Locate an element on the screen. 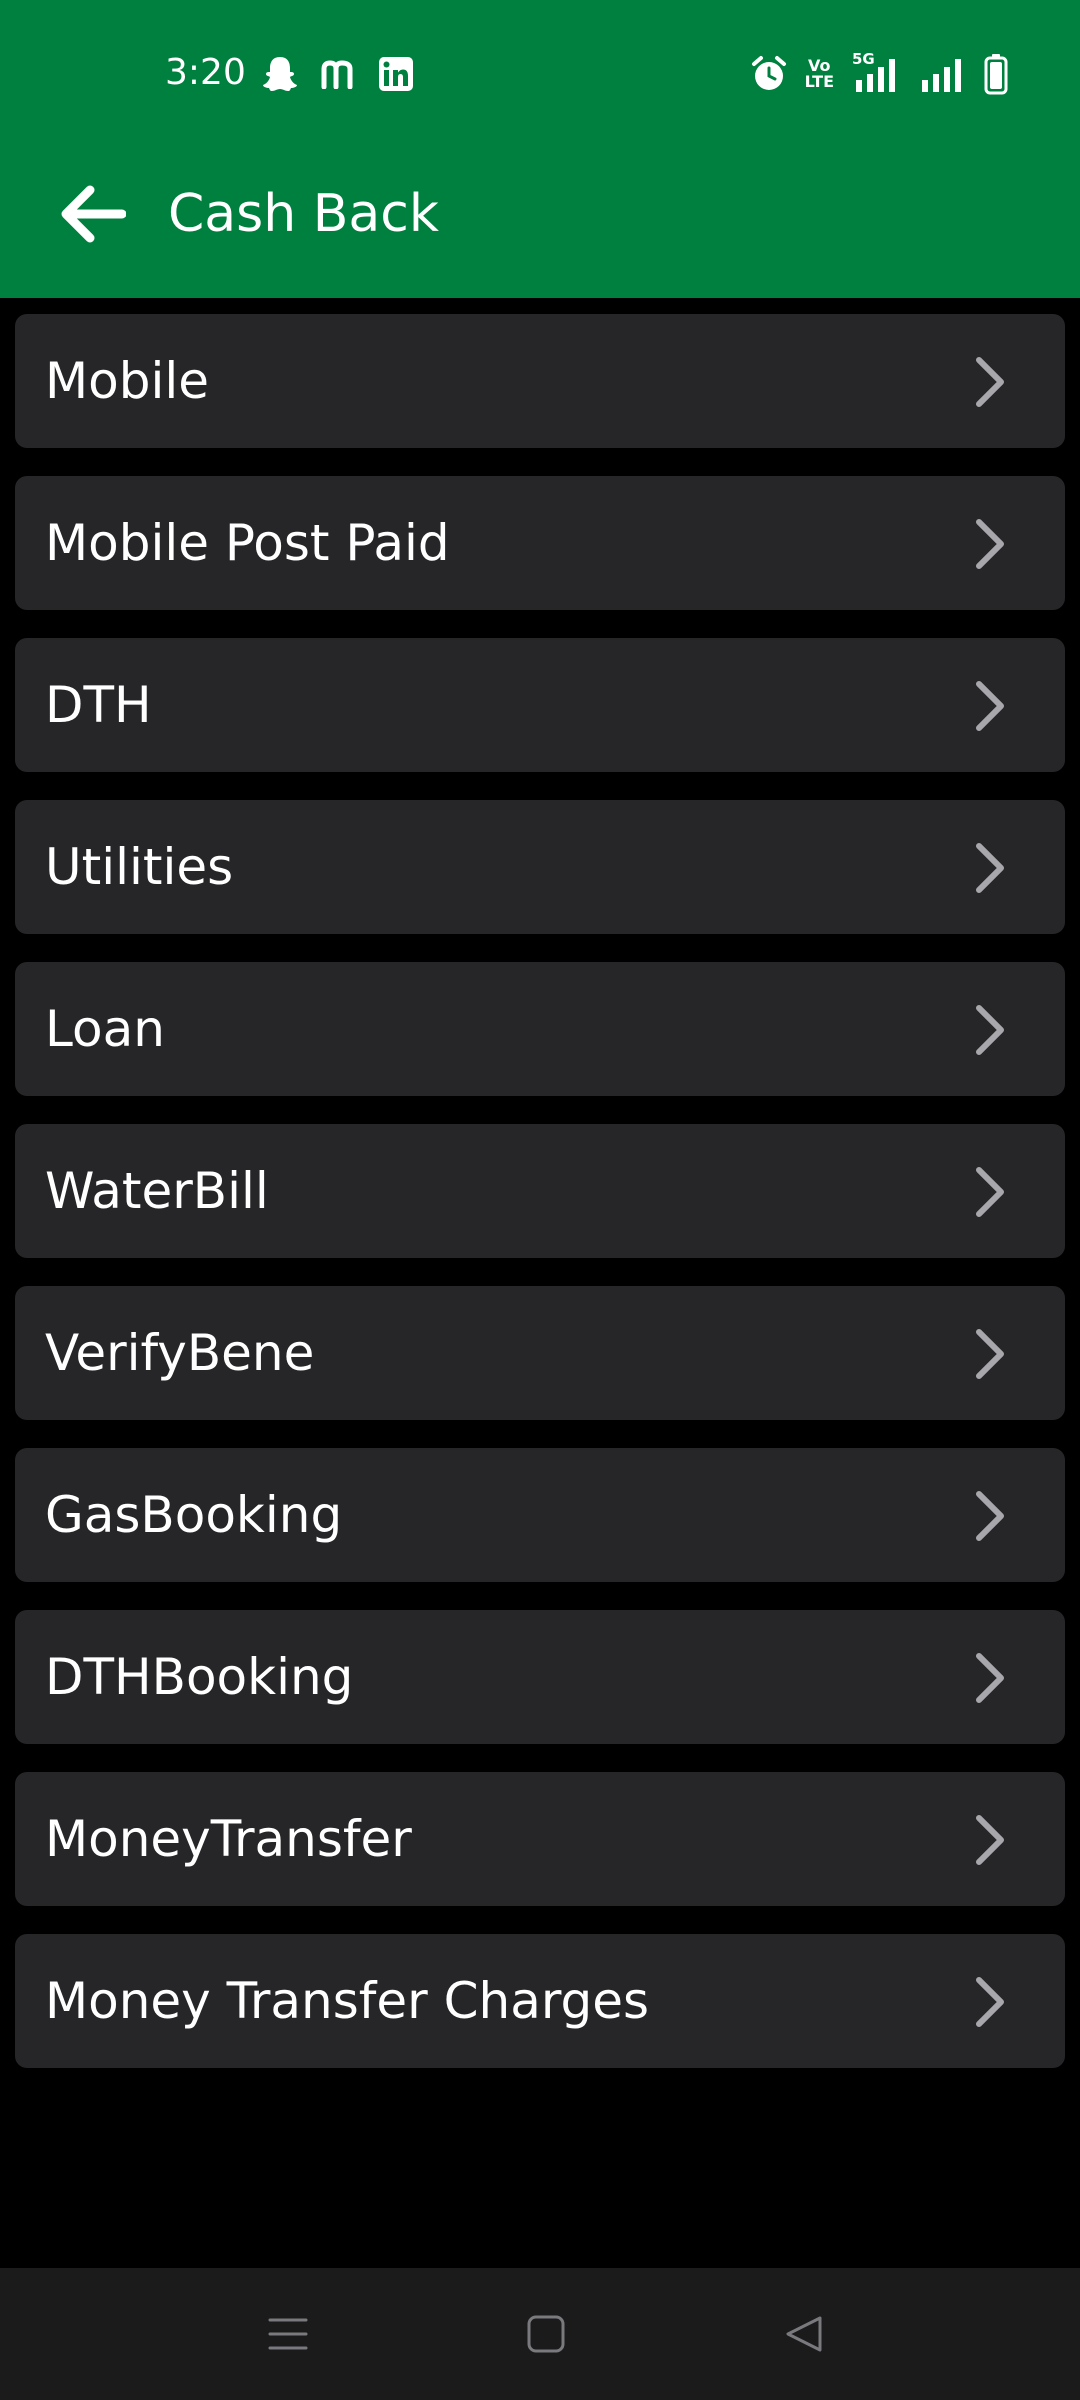 The image size is (1080, 2400). volte-bottom-text: LTE is located at coordinates (819, 81).